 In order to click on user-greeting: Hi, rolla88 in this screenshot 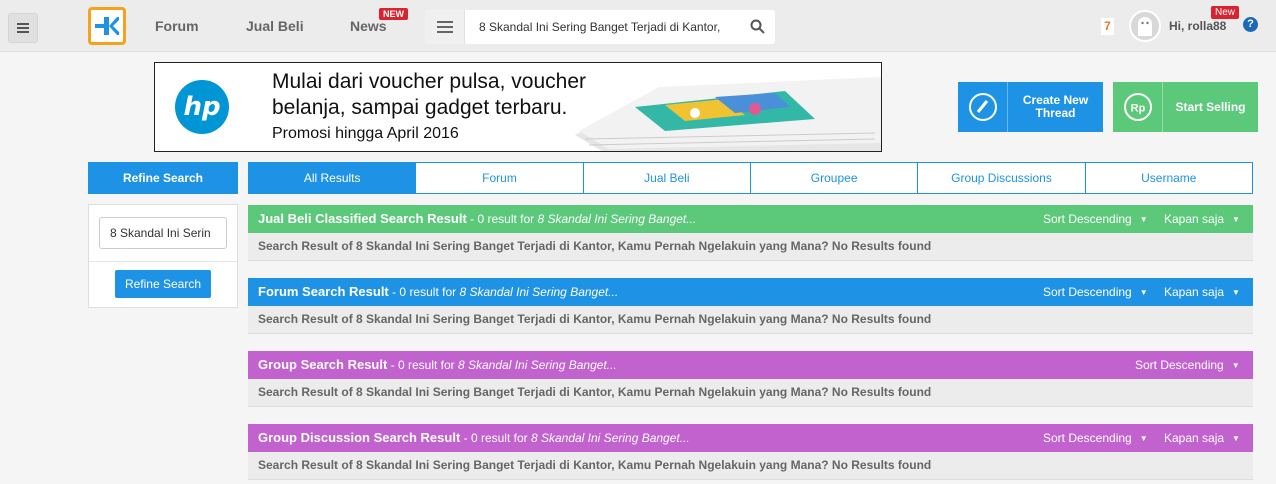, I will do `click(1197, 26)`.